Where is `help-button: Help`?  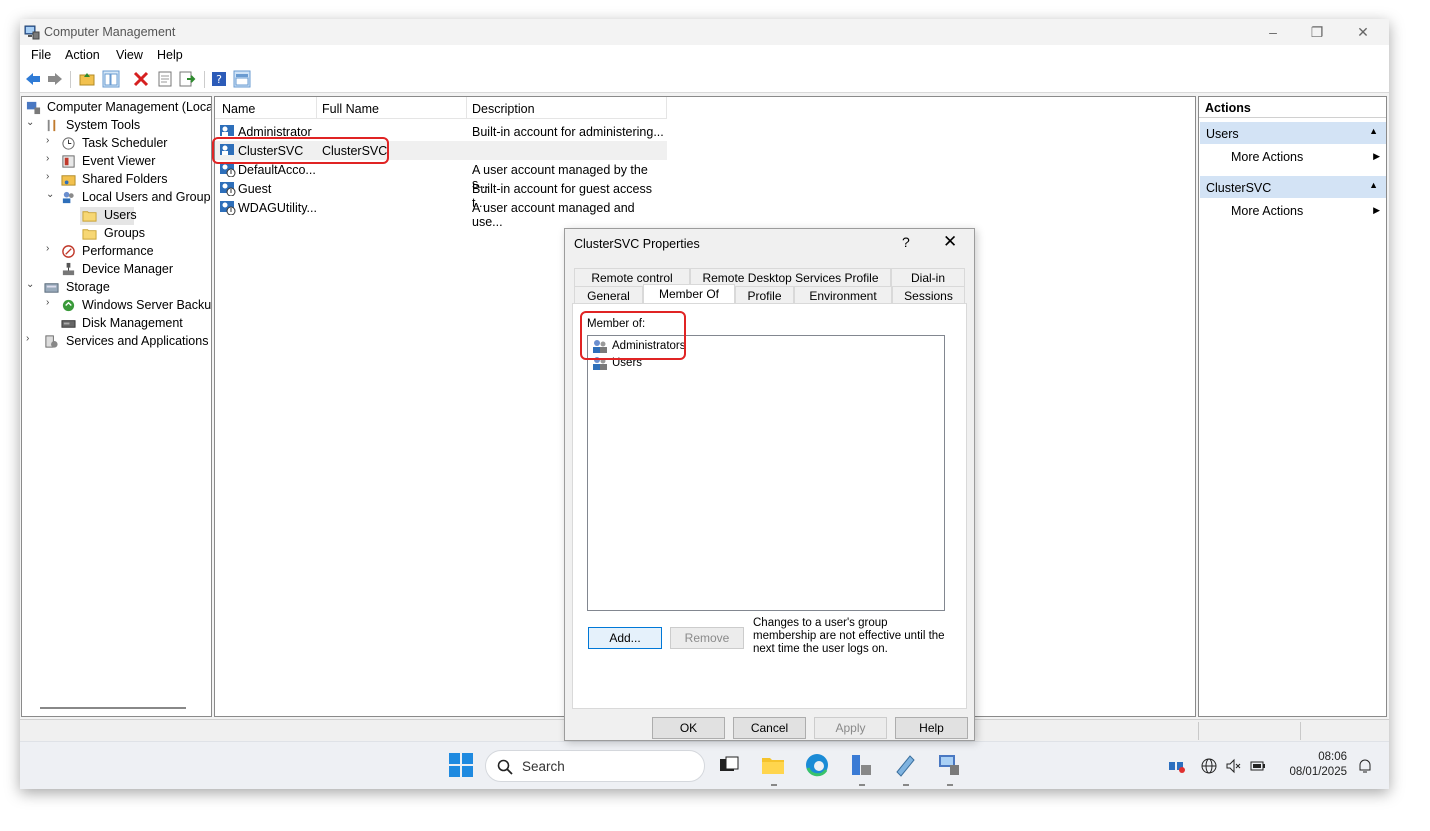
help-button: Help is located at coordinates (931, 728).